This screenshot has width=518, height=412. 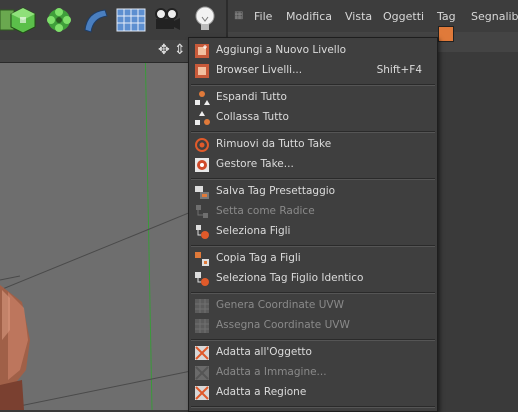 What do you see at coordinates (283, 325) in the screenshot?
I see `menu-item-label: Assegna Coordinate UVW` at bounding box center [283, 325].